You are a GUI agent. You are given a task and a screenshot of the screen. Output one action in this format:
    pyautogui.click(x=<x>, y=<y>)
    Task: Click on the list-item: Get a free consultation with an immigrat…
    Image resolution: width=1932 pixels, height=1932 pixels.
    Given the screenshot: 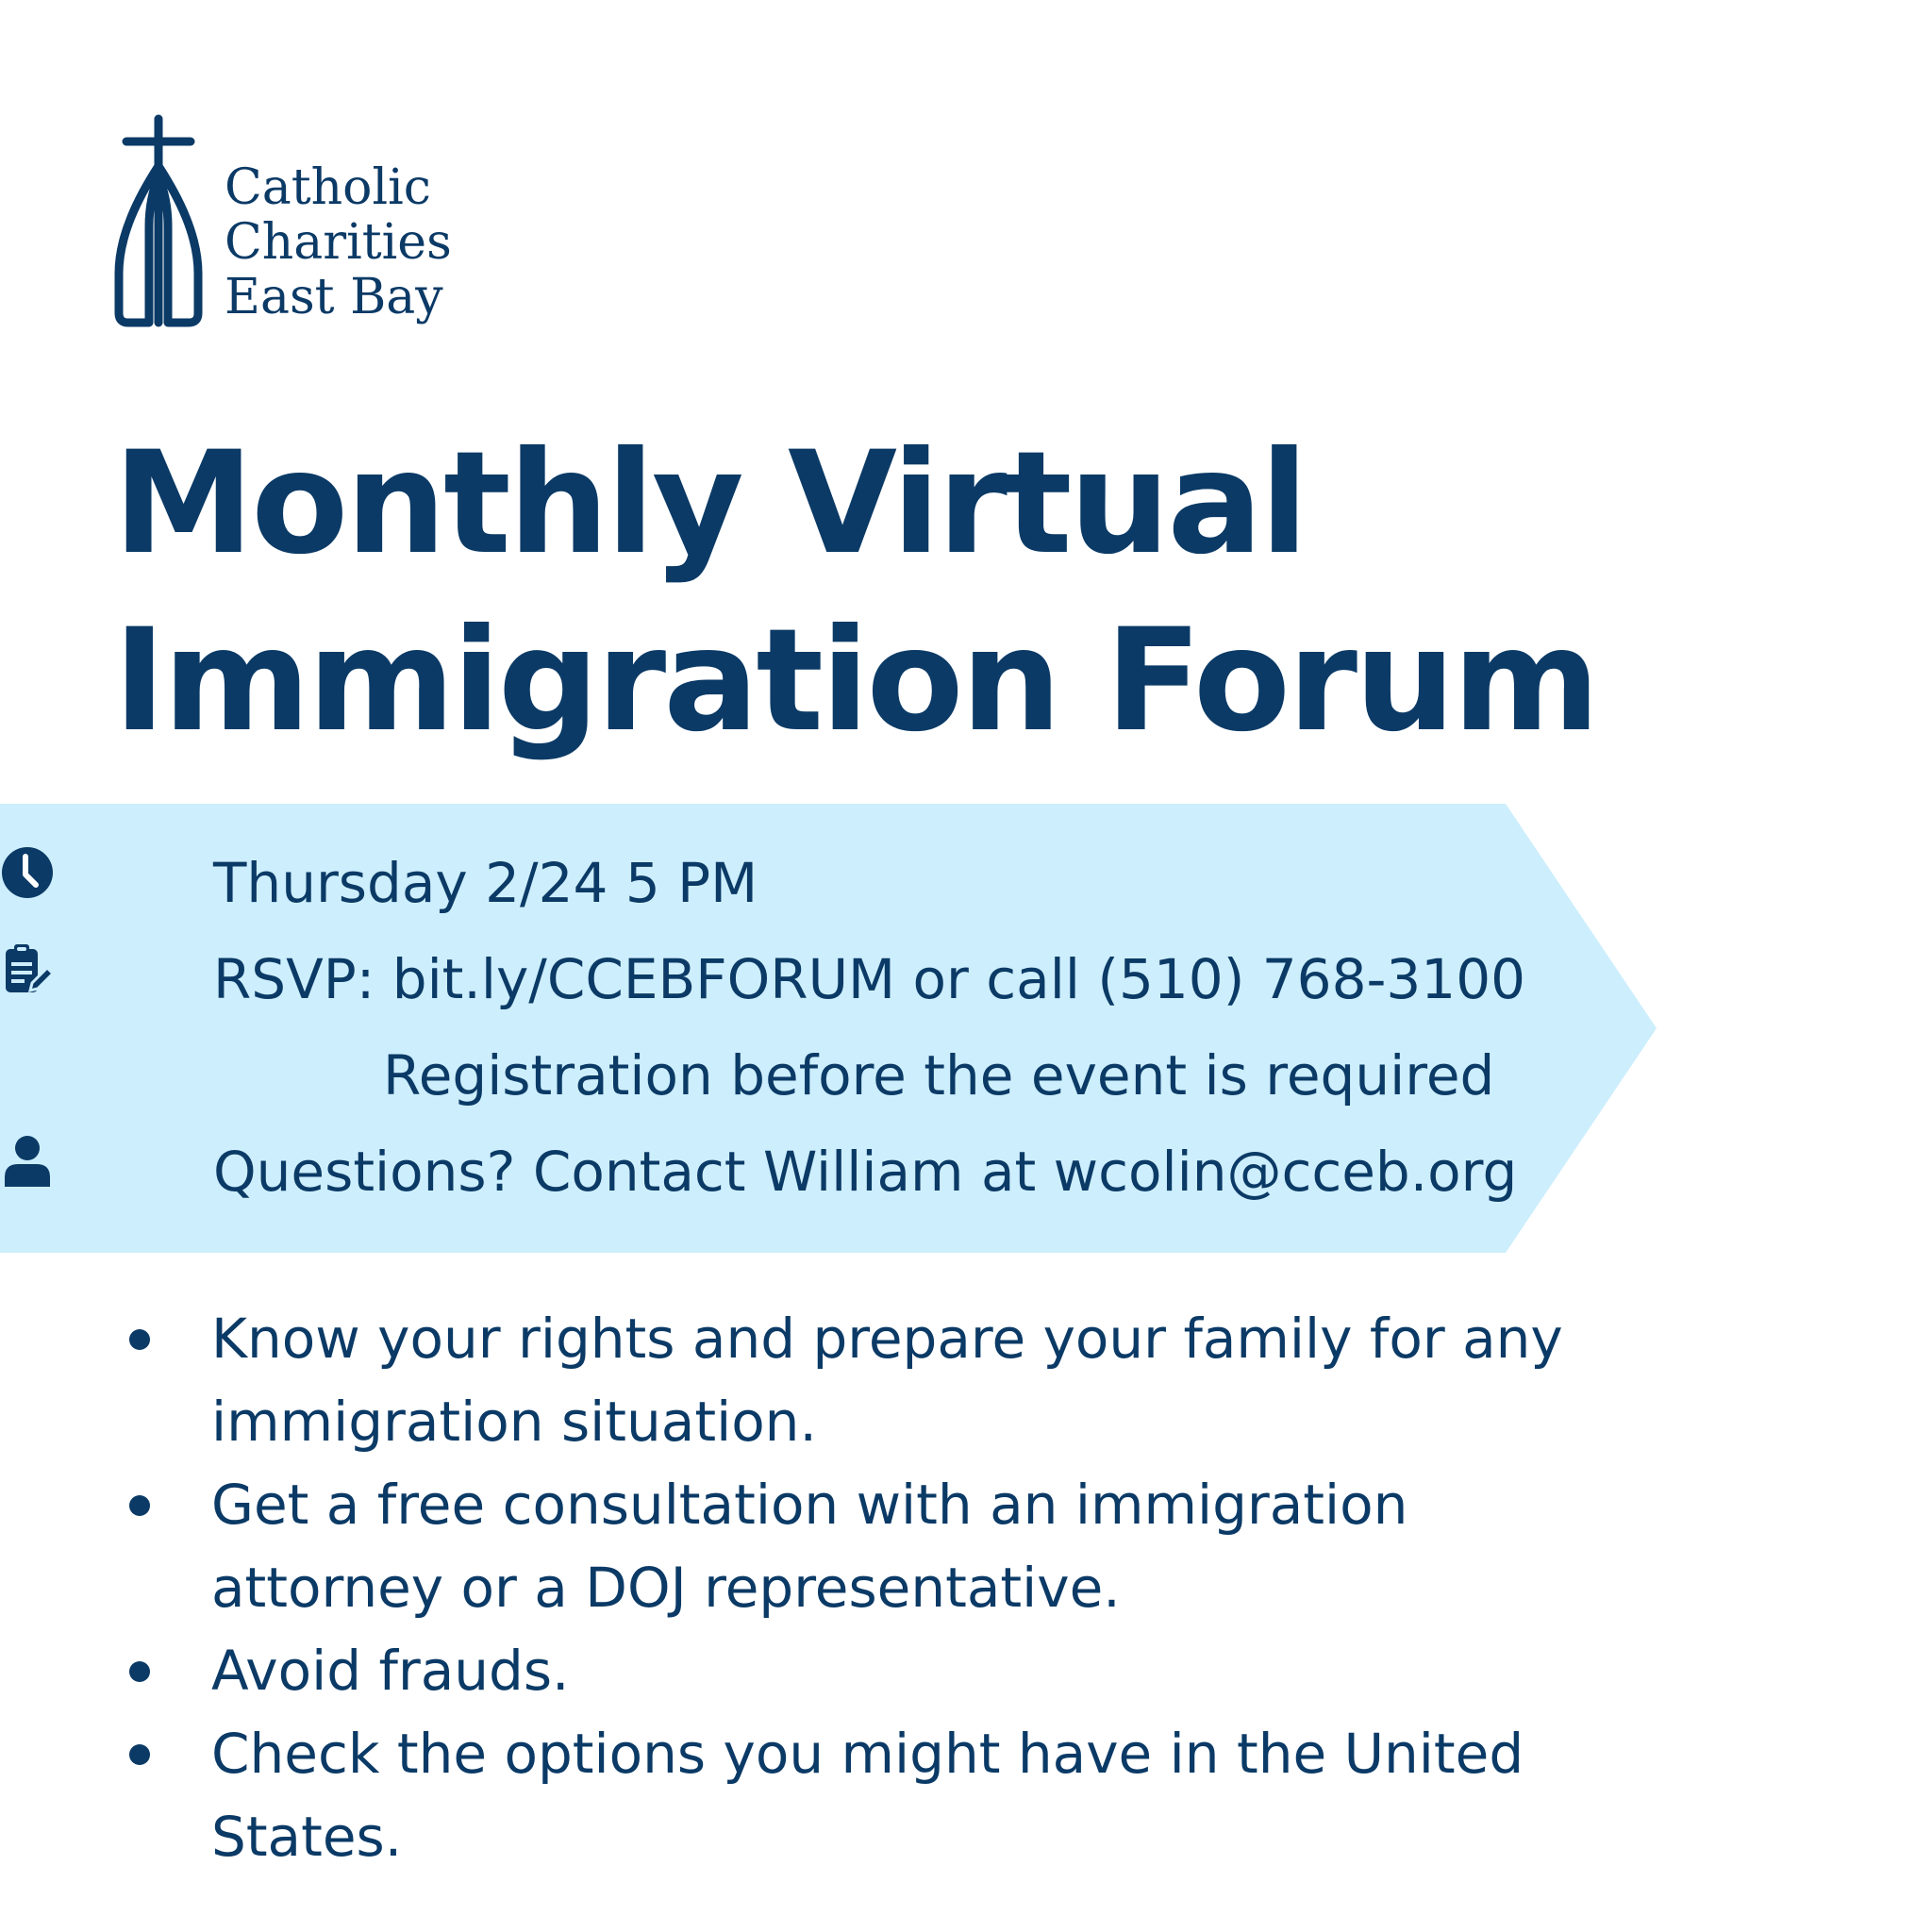 What is the action you would take?
    pyautogui.click(x=826, y=1546)
    